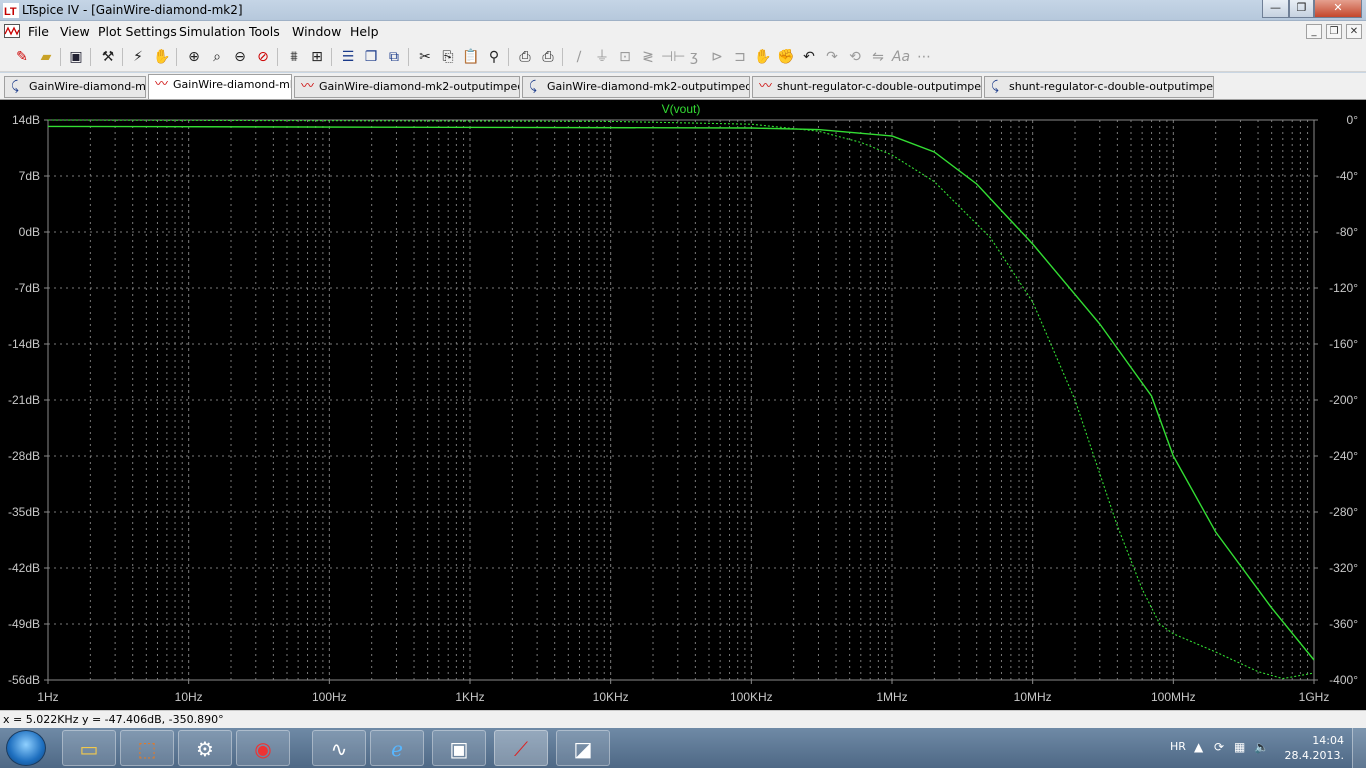 The height and width of the screenshot is (768, 1366). What do you see at coordinates (24, 456) in the screenshot?
I see `y-left-tick-label: -28dB` at bounding box center [24, 456].